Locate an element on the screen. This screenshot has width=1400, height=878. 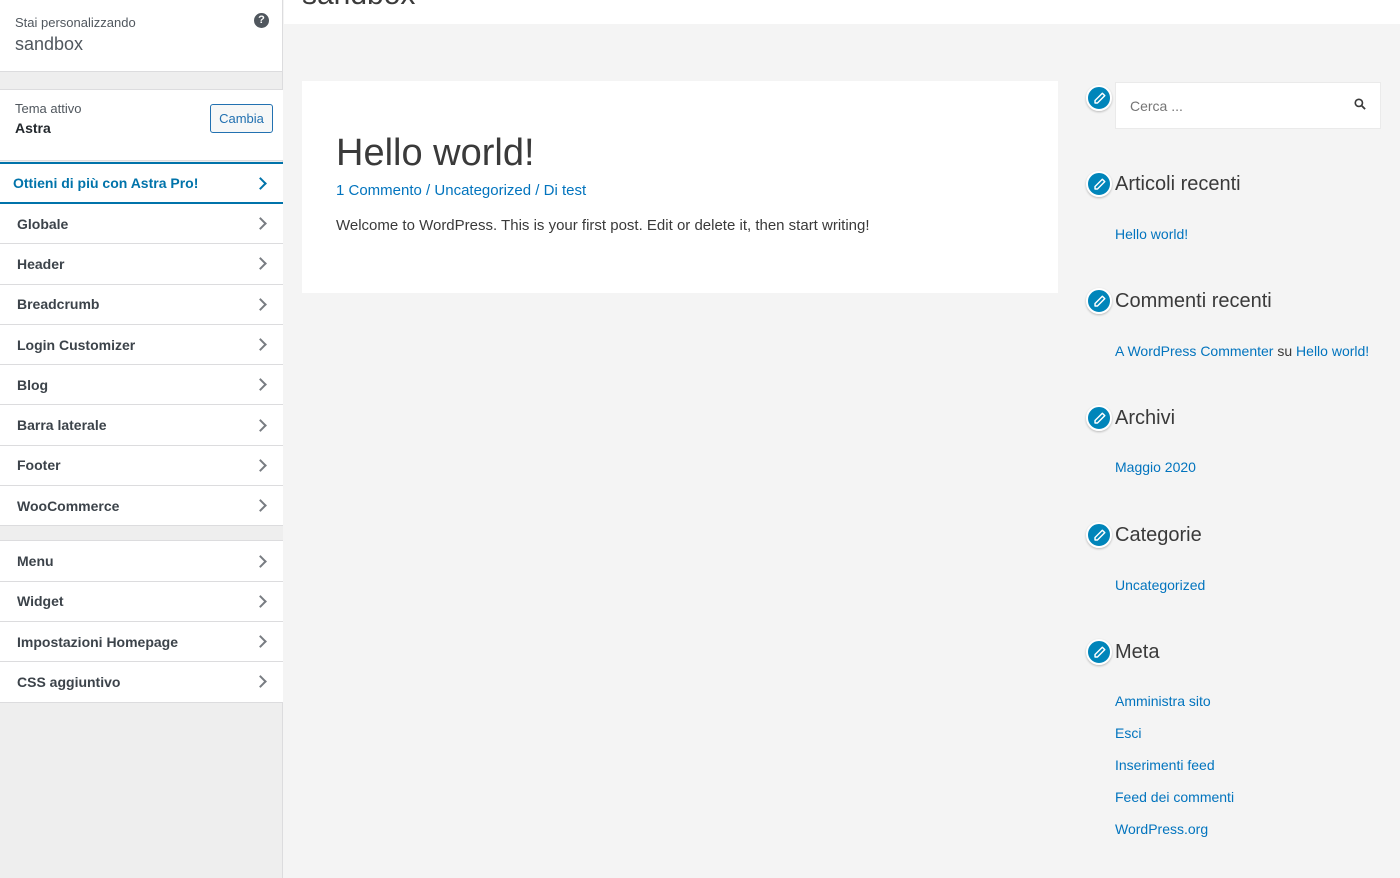
widget-title-recent-posts: Articoli recenti is located at coordinates (1178, 184).